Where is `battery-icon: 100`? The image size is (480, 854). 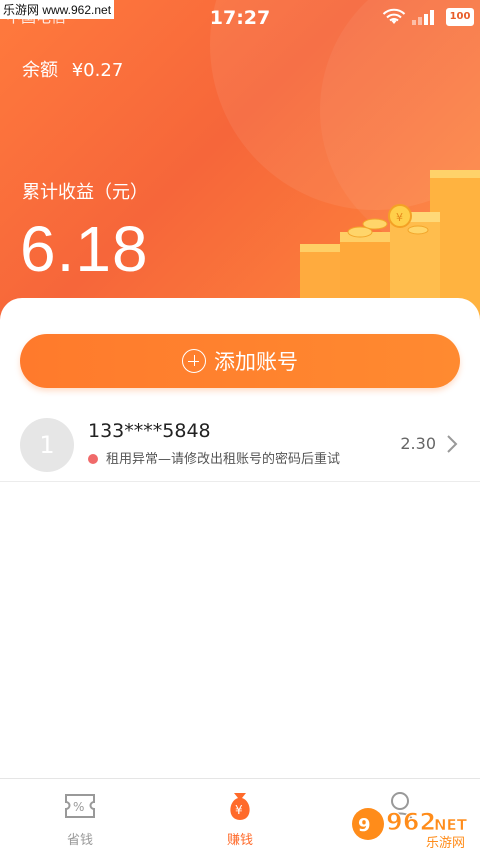
battery-icon: 100 is located at coordinates (460, 17).